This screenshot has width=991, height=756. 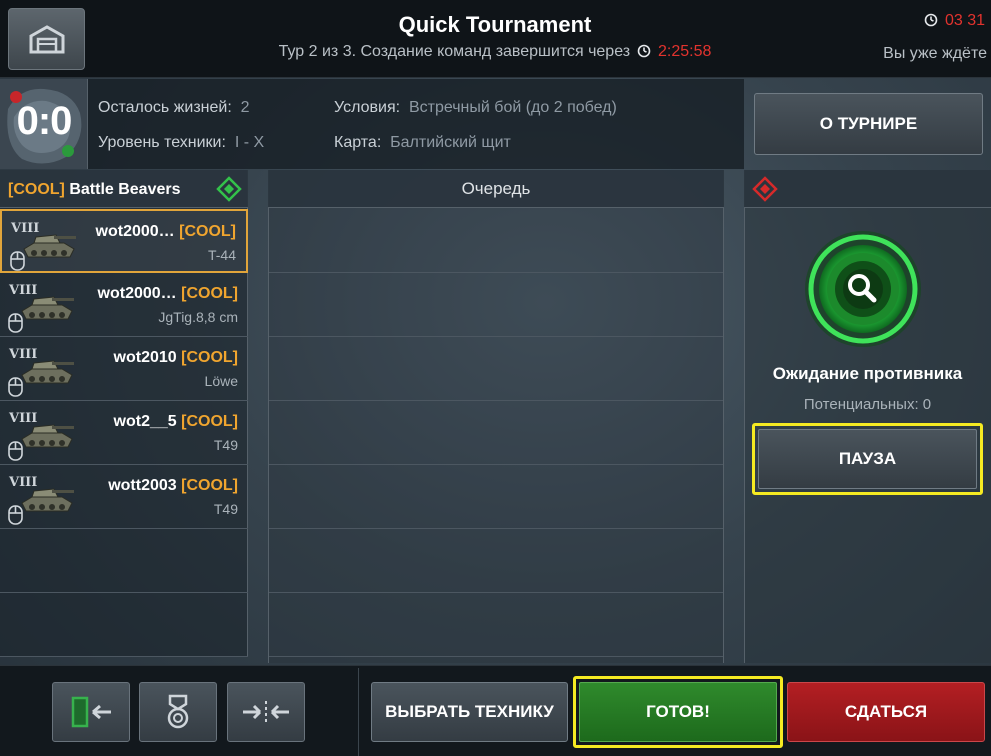 What do you see at coordinates (367, 107) in the screenshot?
I see `conditions-label: Условия:` at bounding box center [367, 107].